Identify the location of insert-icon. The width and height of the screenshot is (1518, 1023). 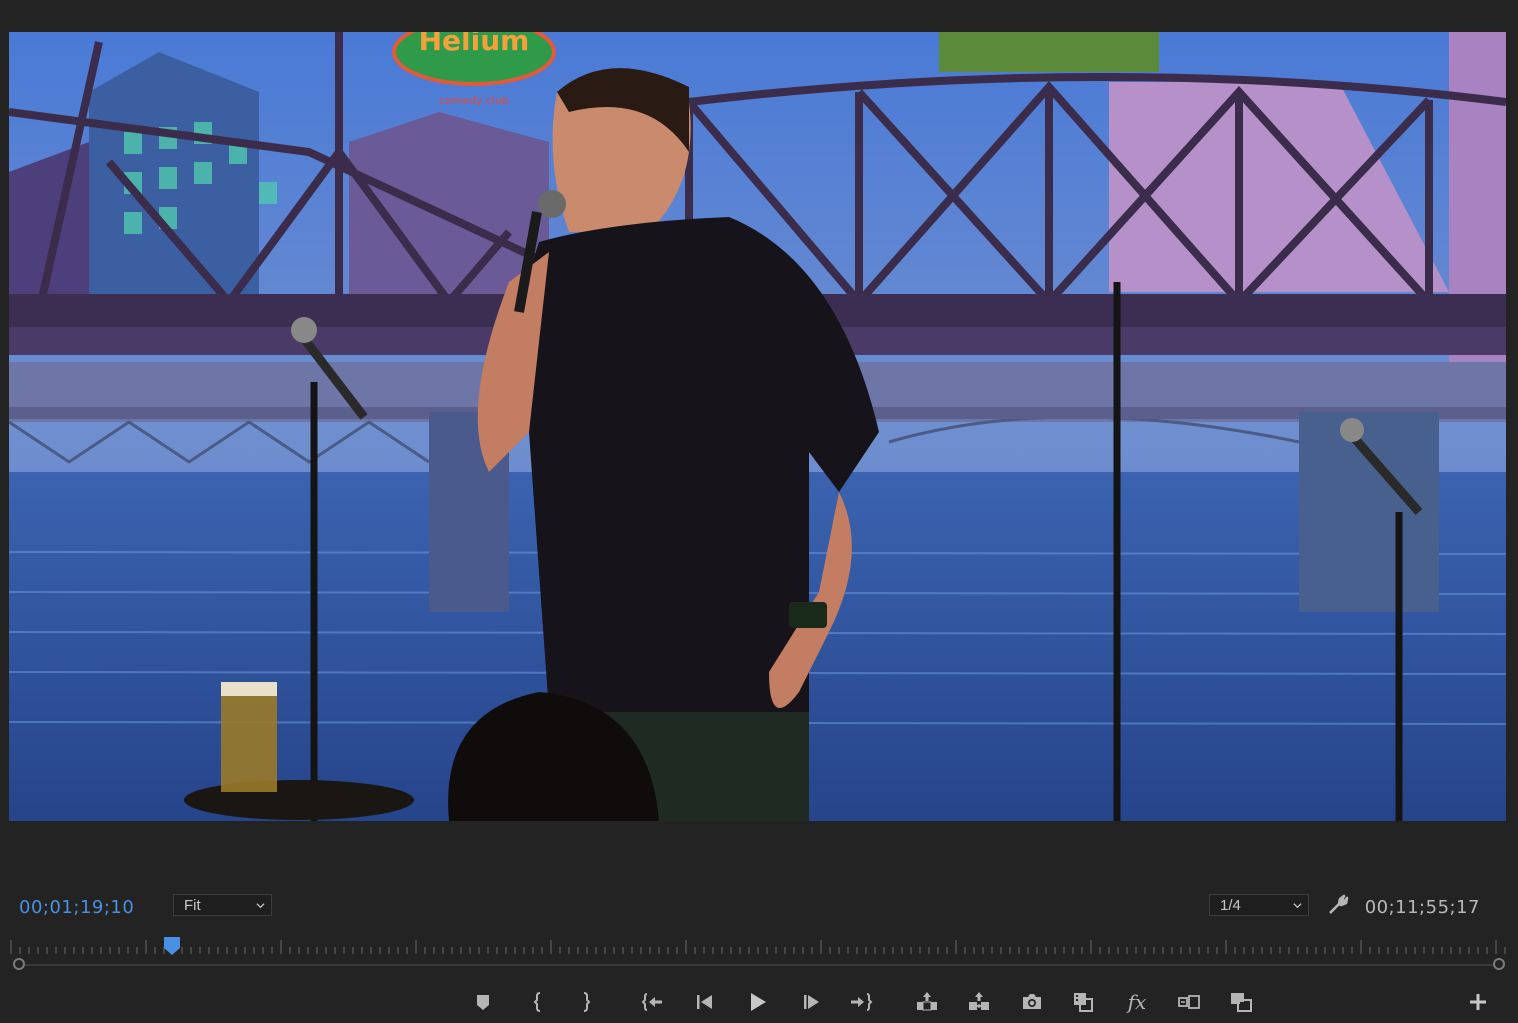
(1083, 1002).